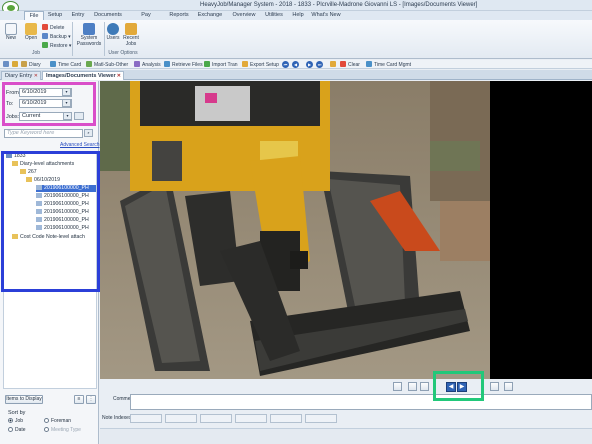 The width and height of the screenshot is (592, 444). What do you see at coordinates (39, 195) in the screenshot?
I see `image-file-icon` at bounding box center [39, 195].